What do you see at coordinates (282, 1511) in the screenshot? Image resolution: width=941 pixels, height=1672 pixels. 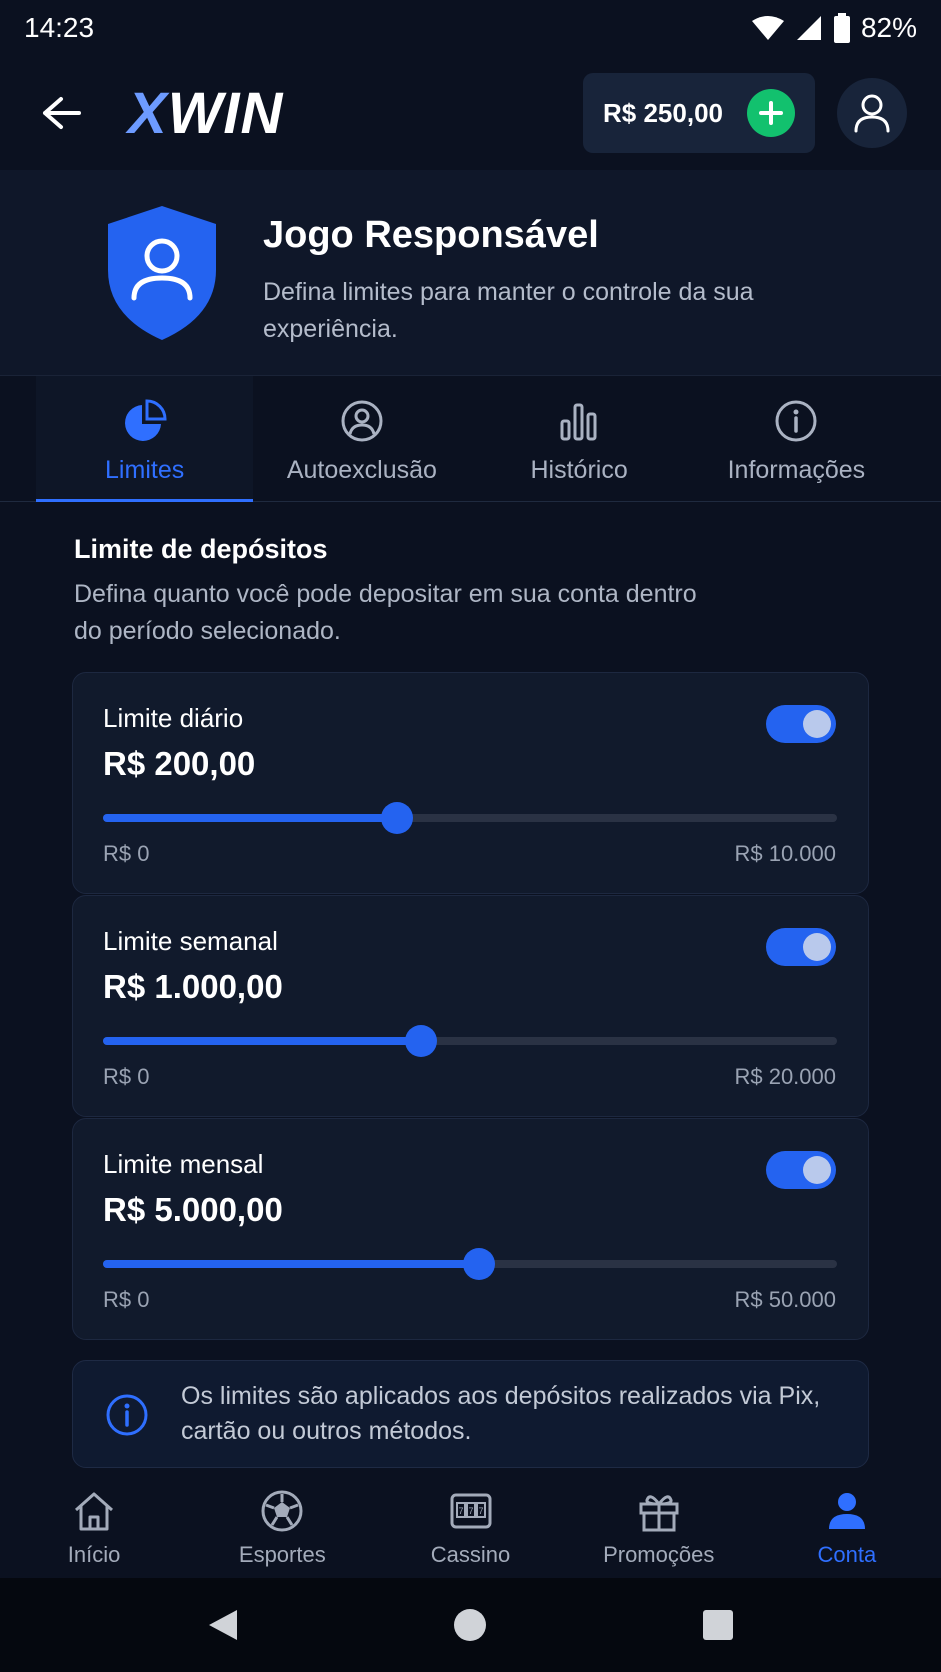 I see `soccer-ball-icon` at bounding box center [282, 1511].